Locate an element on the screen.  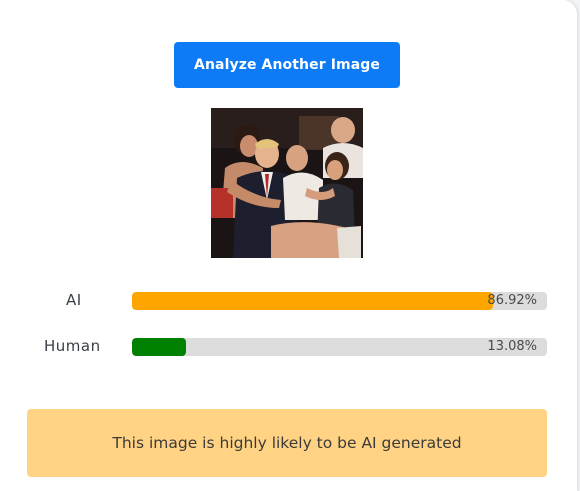
ai-percentage: 86.92% is located at coordinates (512, 300).